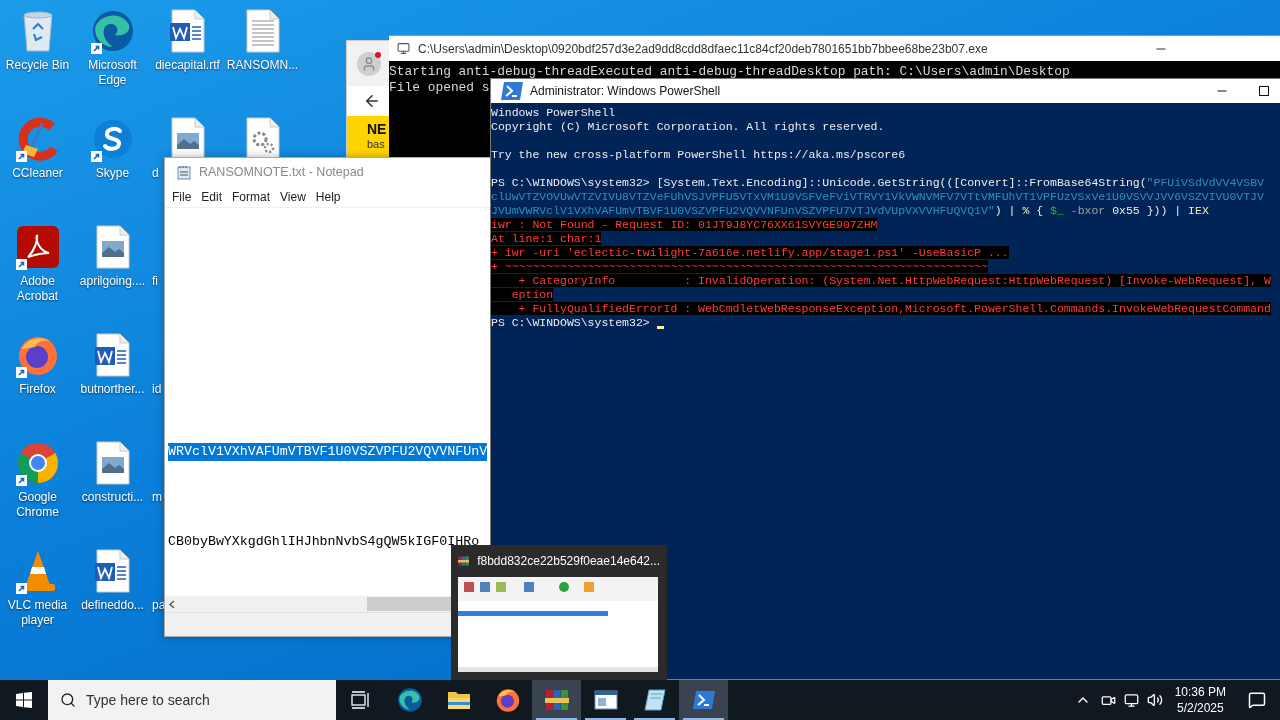 The width and height of the screenshot is (1280, 720). I want to click on desktop-icon-label: Firefox, so click(37, 389).